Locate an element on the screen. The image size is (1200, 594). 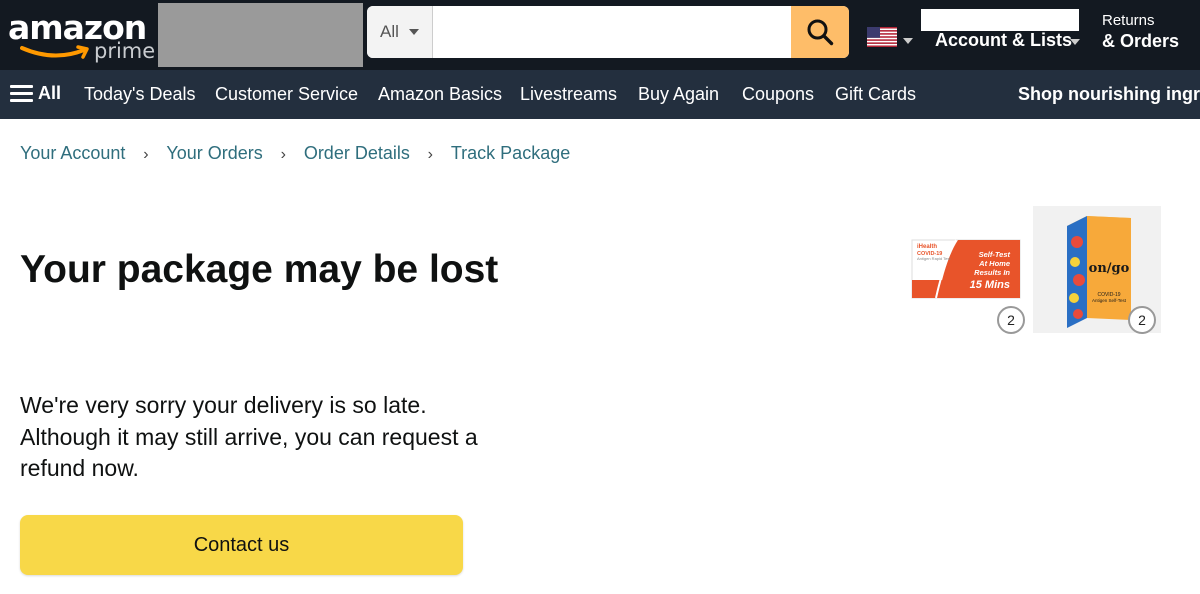
product-subtitle-2: Antigen Self-Test is located at coordinates (1109, 300).